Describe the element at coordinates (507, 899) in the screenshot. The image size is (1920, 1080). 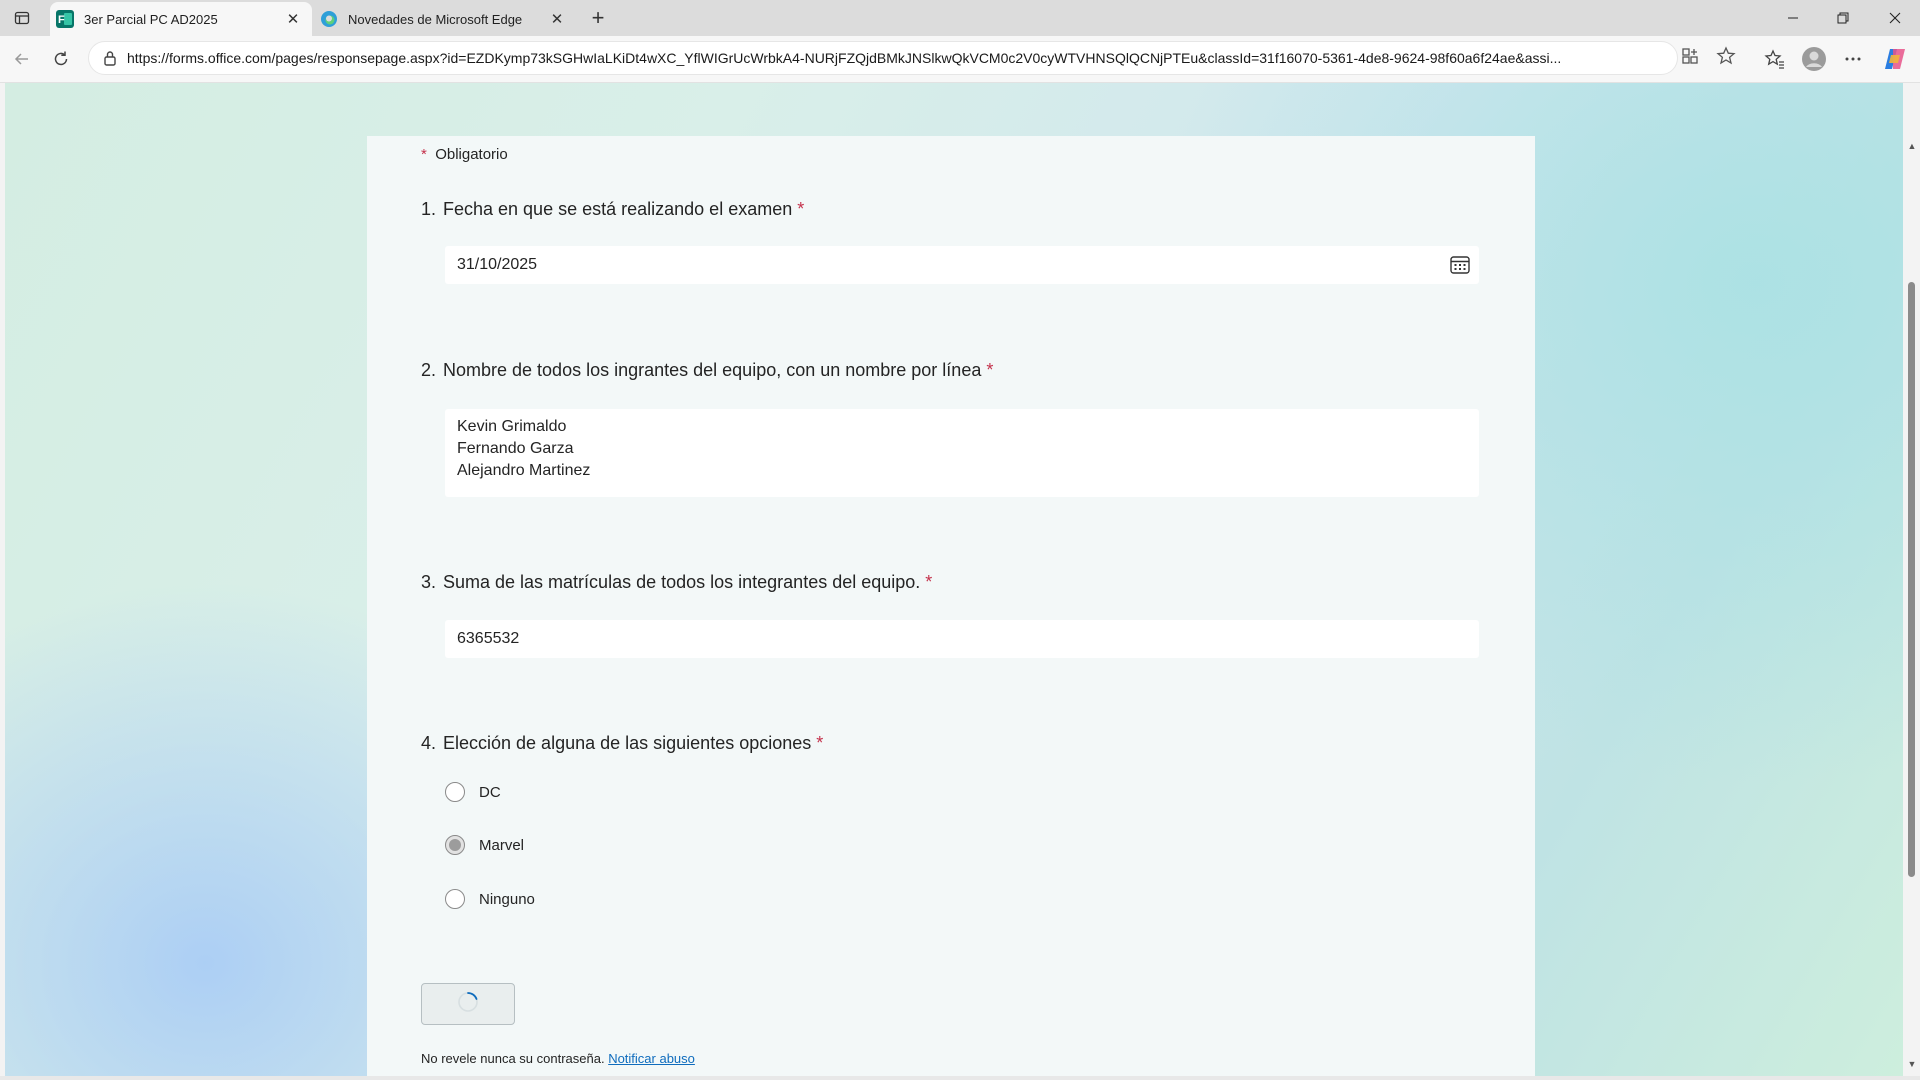
I see `option-label: Ninguno` at that location.